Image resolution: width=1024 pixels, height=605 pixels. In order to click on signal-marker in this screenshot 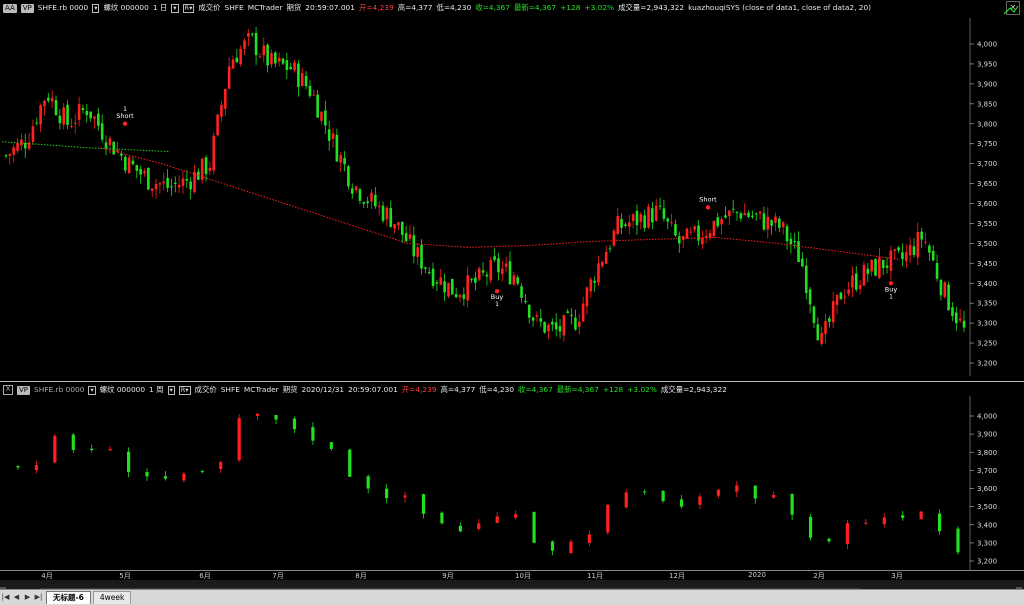, I will do `click(125, 123)`.